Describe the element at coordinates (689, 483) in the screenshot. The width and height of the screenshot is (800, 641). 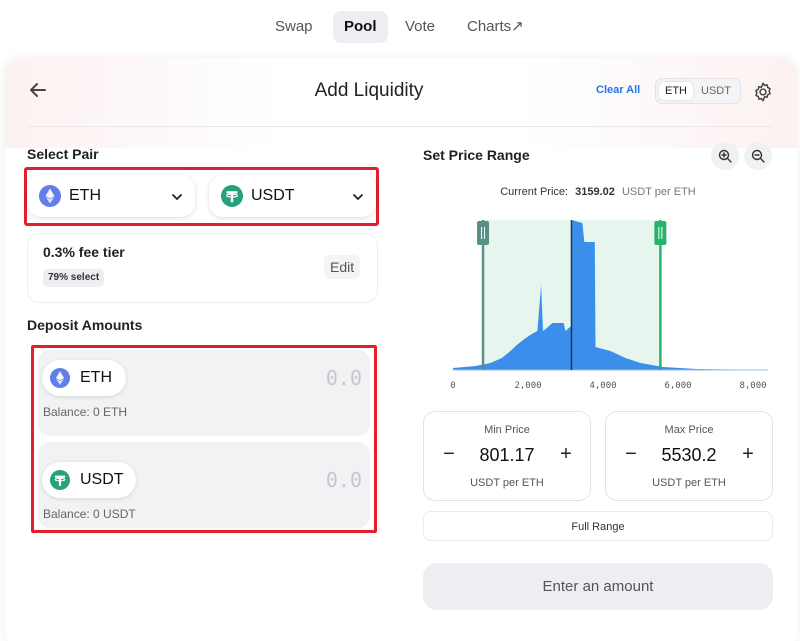
I see `max-price-unit: USDT per ETH` at that location.